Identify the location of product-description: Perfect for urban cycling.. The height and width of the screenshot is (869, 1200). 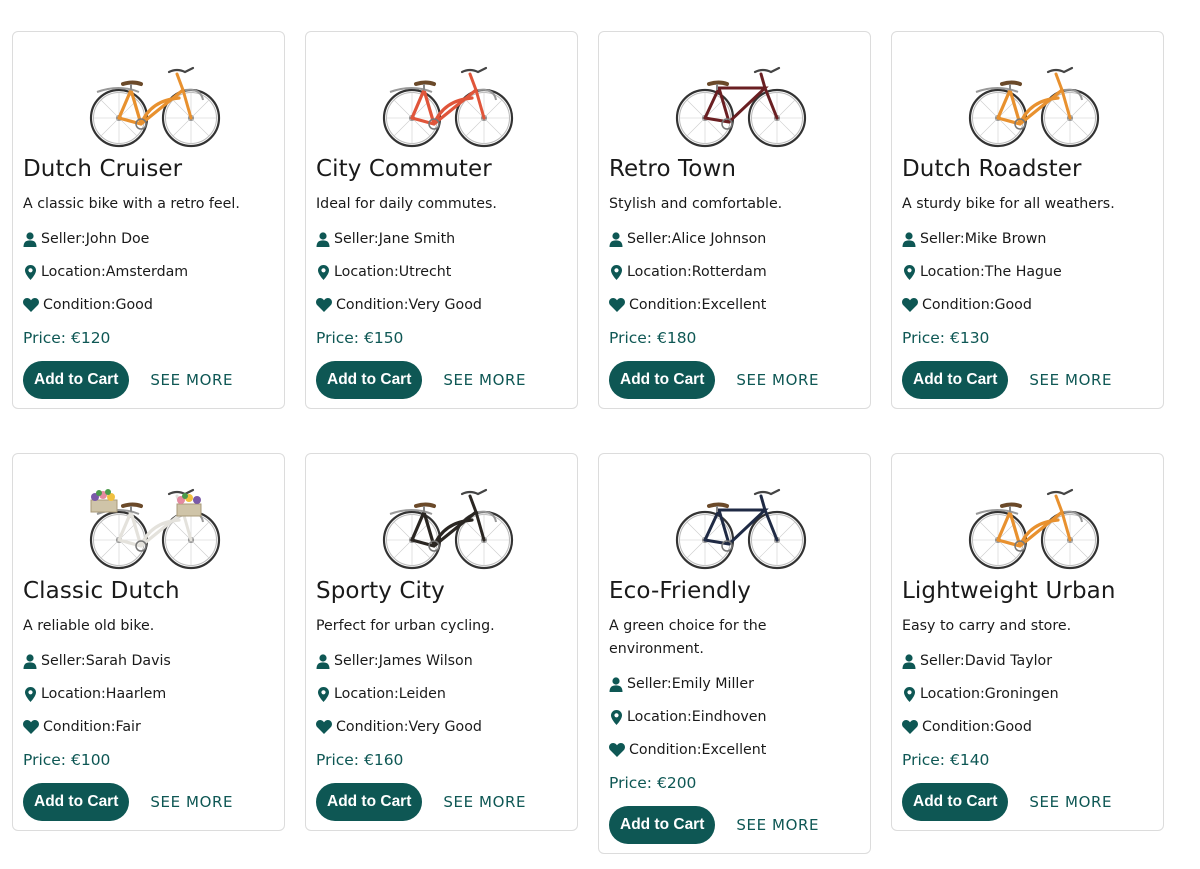
(405, 626).